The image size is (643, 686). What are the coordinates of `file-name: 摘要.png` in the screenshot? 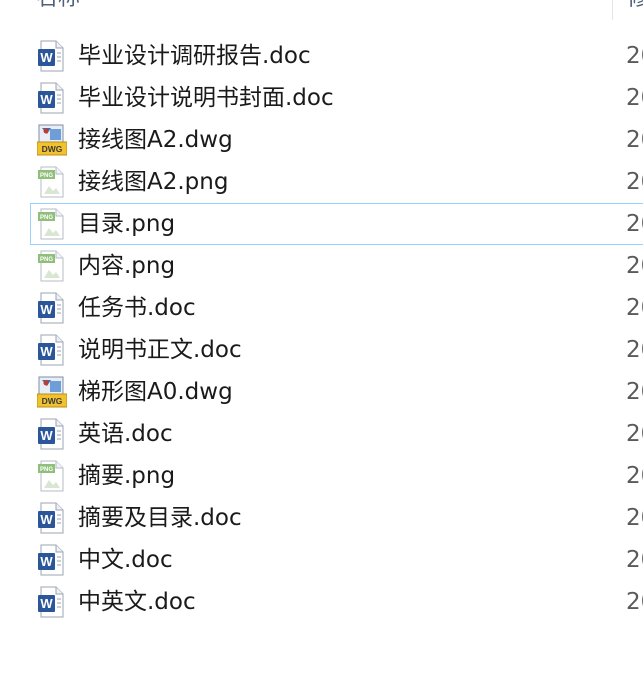 It's located at (126, 476).